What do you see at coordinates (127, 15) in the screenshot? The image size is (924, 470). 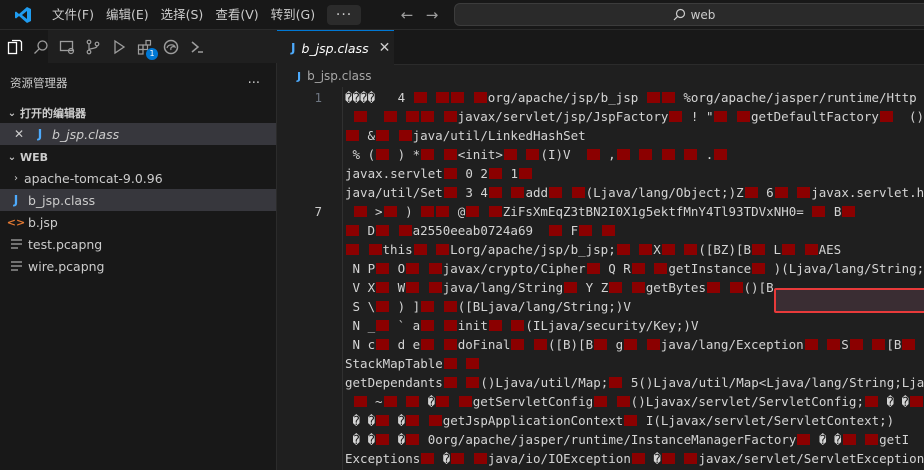 I see `menu-edit: 编辑(E)` at bounding box center [127, 15].